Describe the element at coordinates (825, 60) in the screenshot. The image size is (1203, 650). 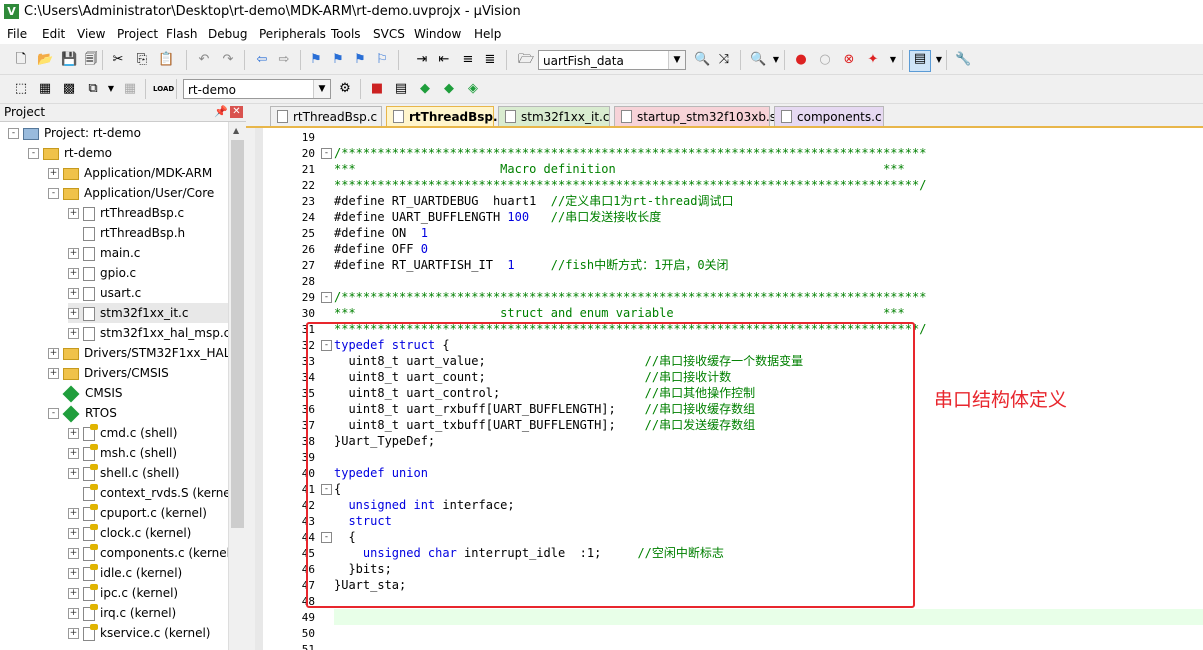
I see `breakpoint-disable-icon: ○` at that location.